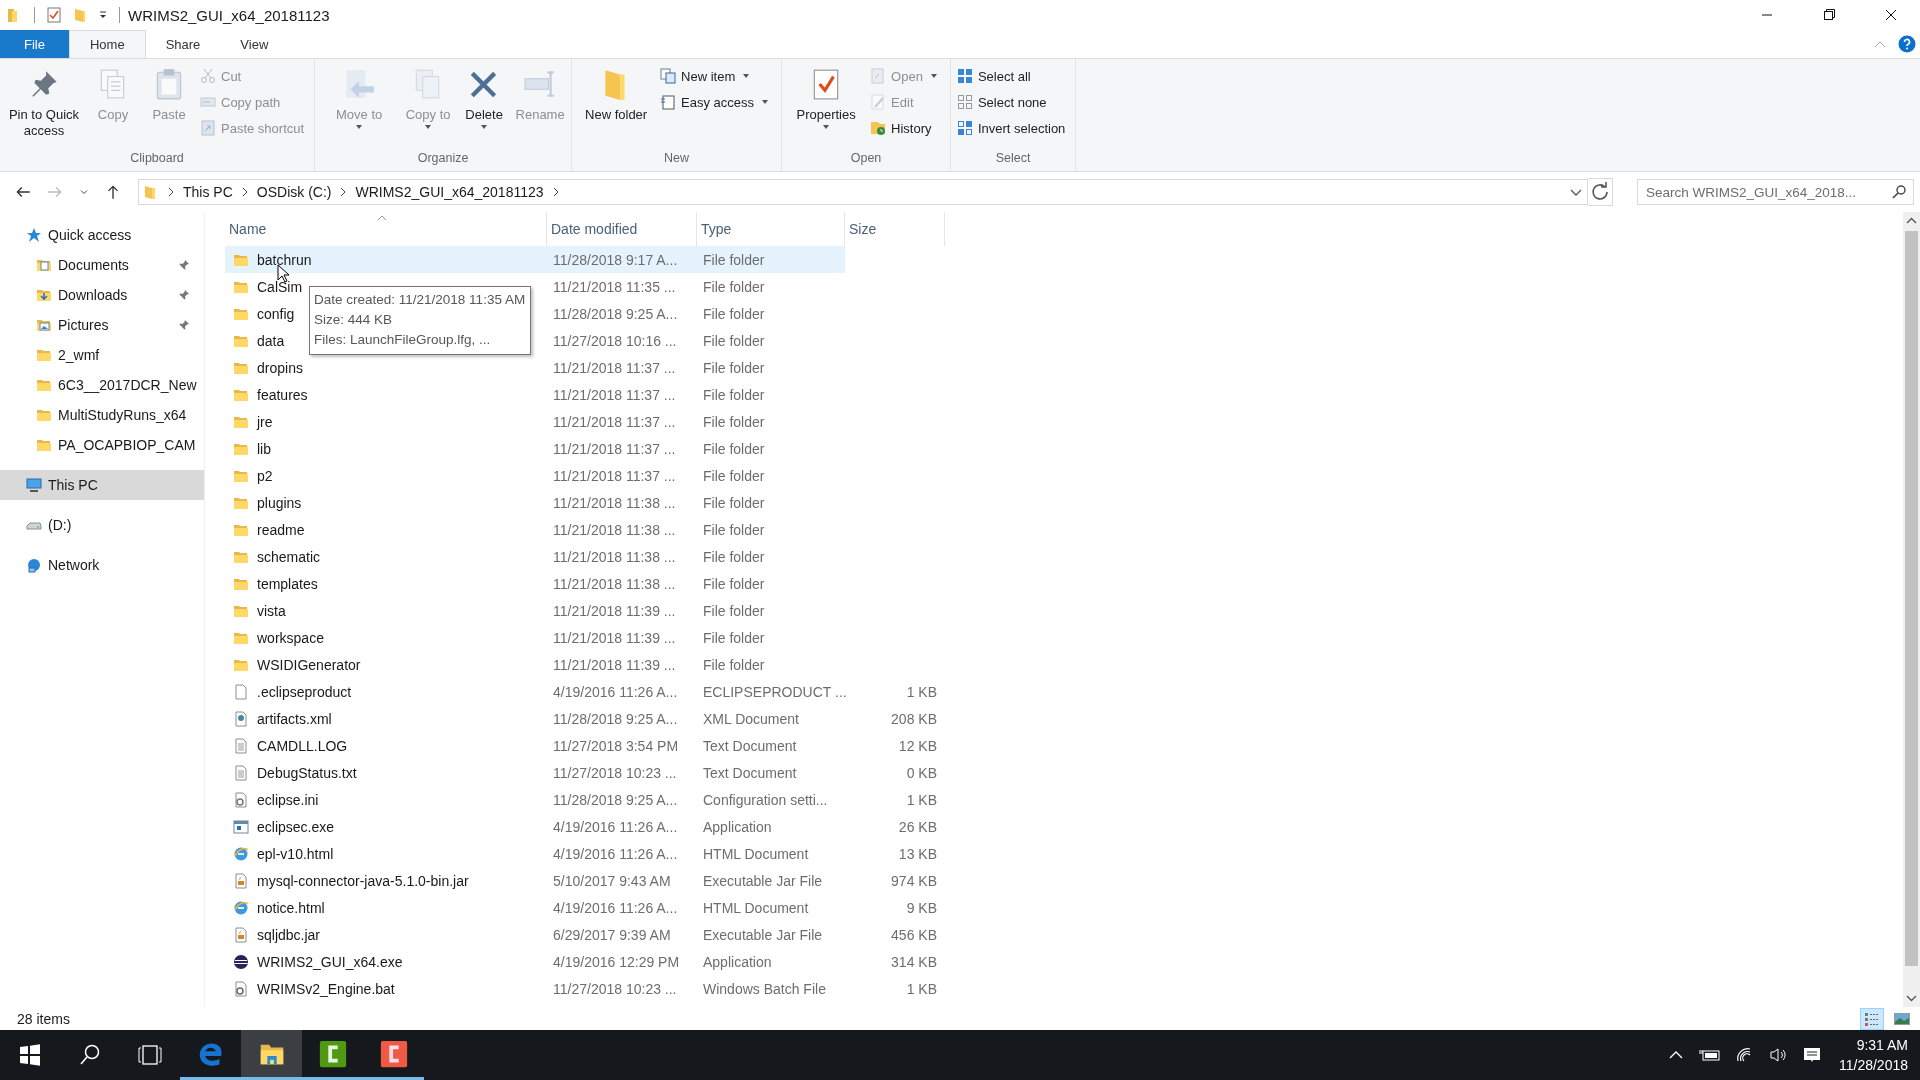 The height and width of the screenshot is (1080, 1920). Describe the element at coordinates (751, 719) in the screenshot. I see `table-cell-text: XML Document` at that location.